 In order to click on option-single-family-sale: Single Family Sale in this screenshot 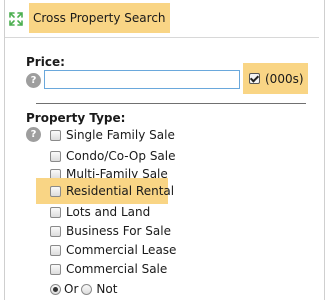, I will do `click(112, 135)`.